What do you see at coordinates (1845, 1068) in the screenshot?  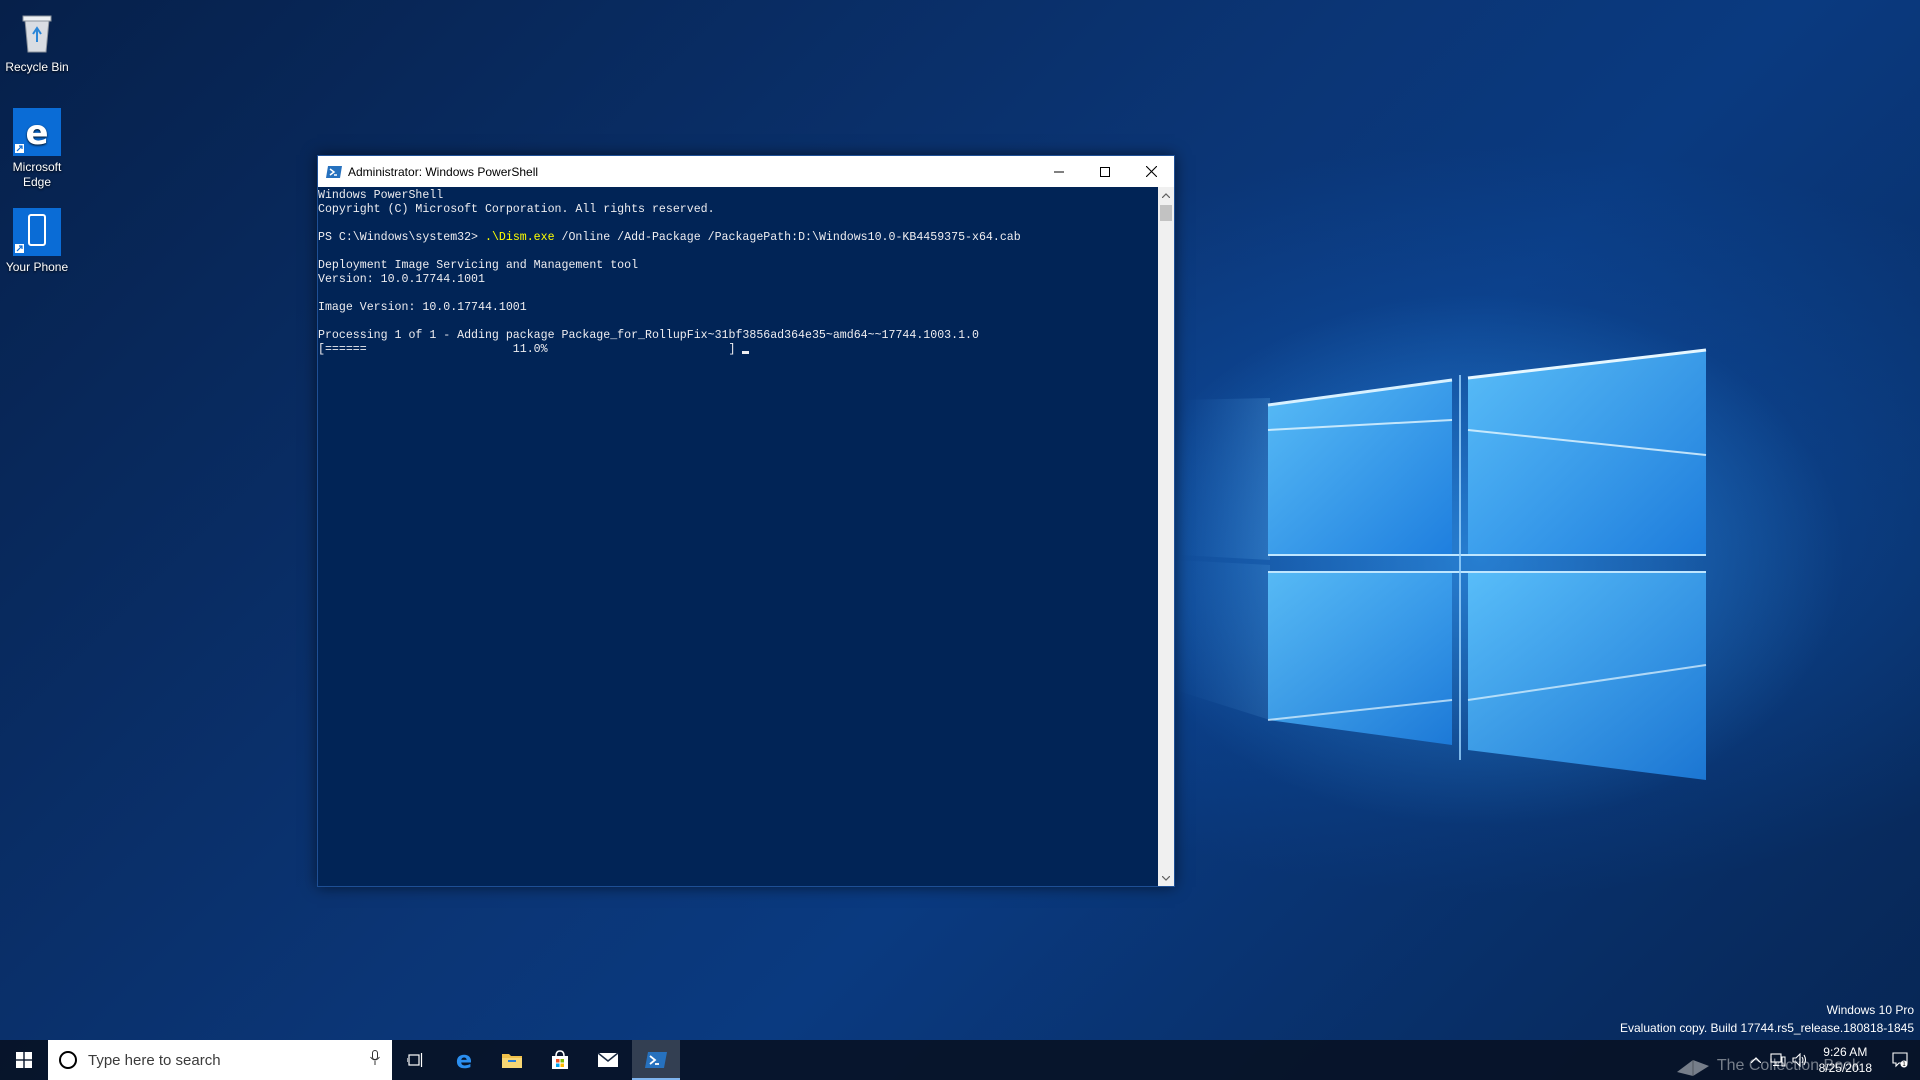 I see `clock-date: 8/25/2018` at bounding box center [1845, 1068].